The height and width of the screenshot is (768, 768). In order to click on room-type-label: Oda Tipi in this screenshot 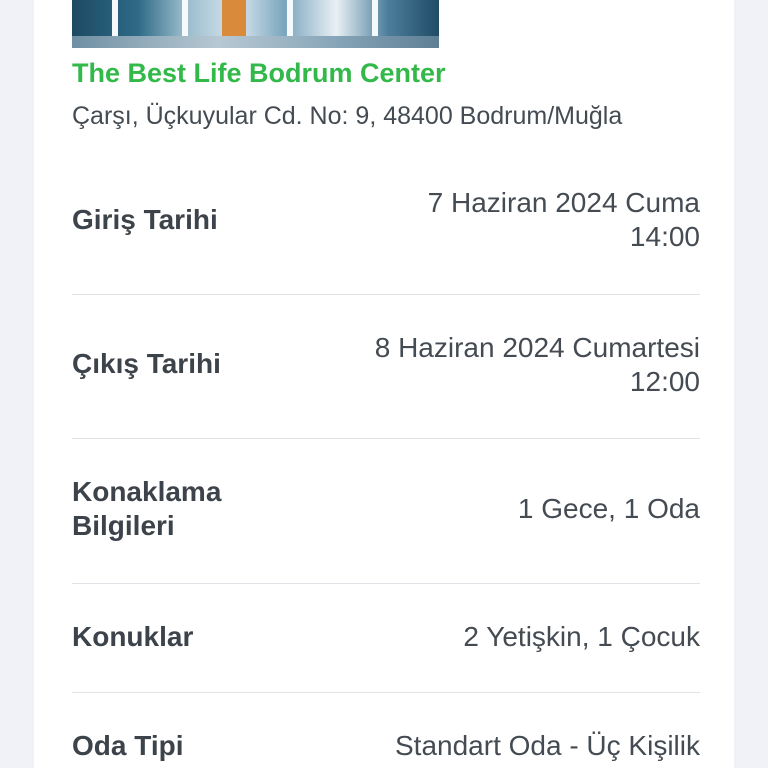, I will do `click(128, 745)`.